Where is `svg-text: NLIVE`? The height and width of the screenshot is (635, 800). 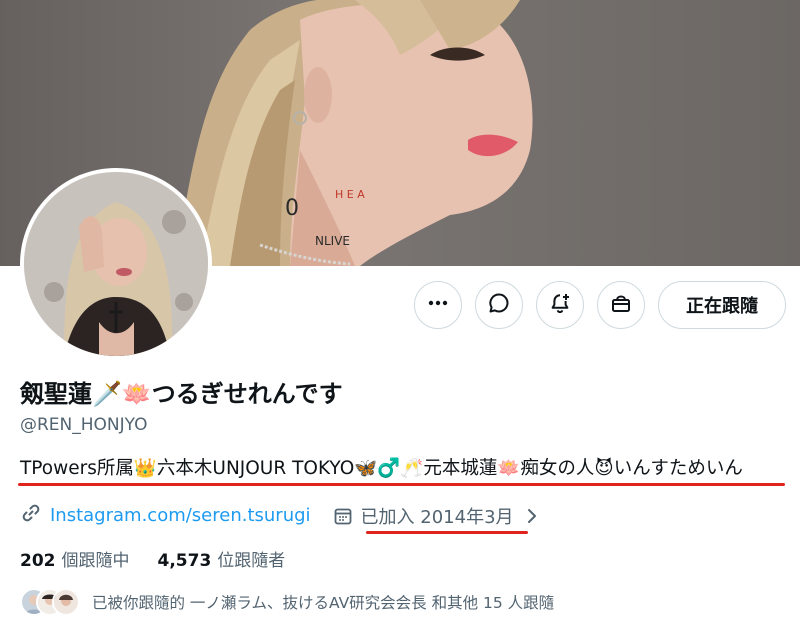
svg-text: NLIVE is located at coordinates (332, 241).